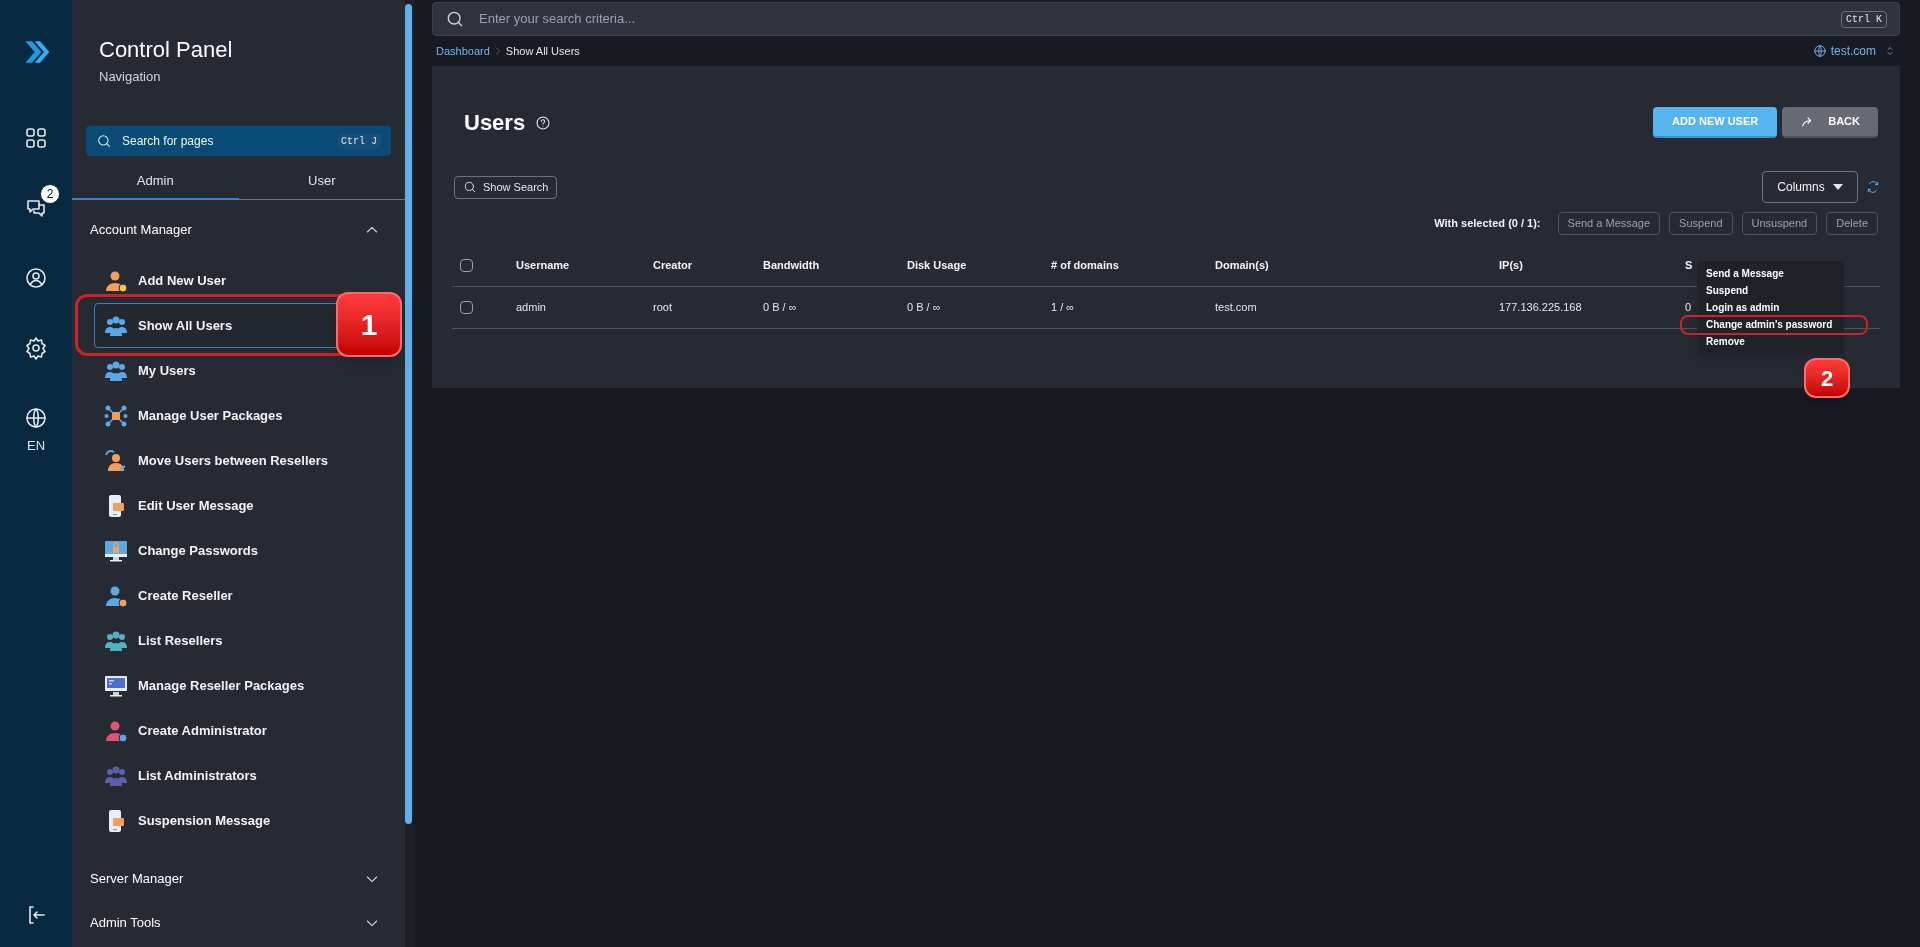 The image size is (1920, 947). Describe the element at coordinates (662, 308) in the screenshot. I see `table-cell-text: root` at that location.